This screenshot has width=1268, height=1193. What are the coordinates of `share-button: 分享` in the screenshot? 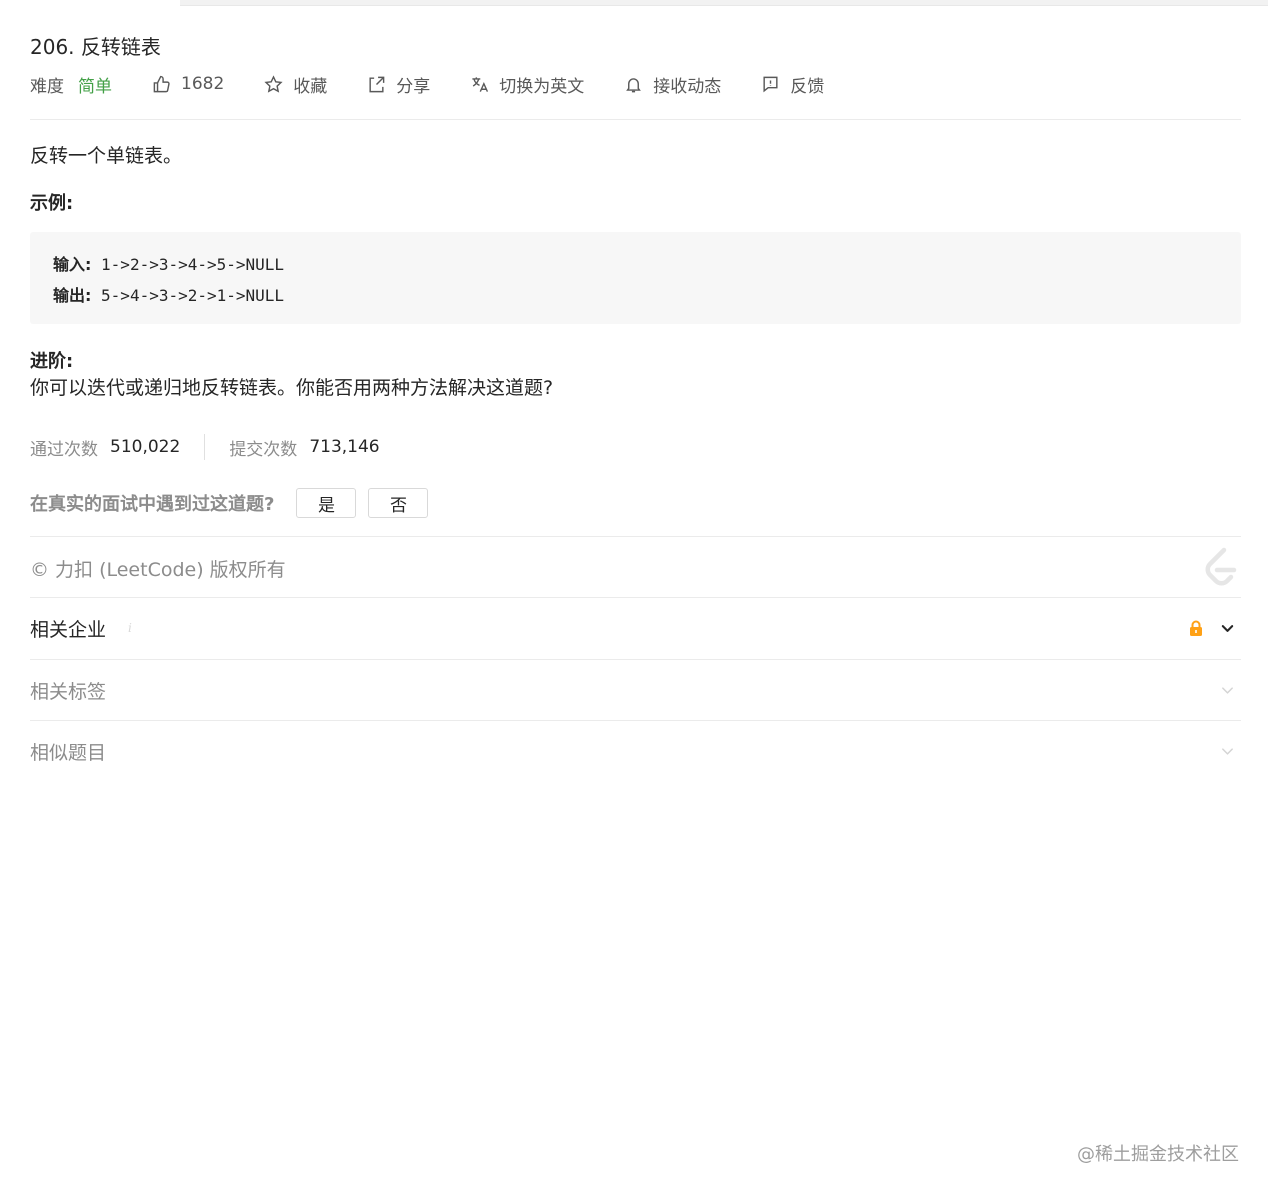 It's located at (398, 84).